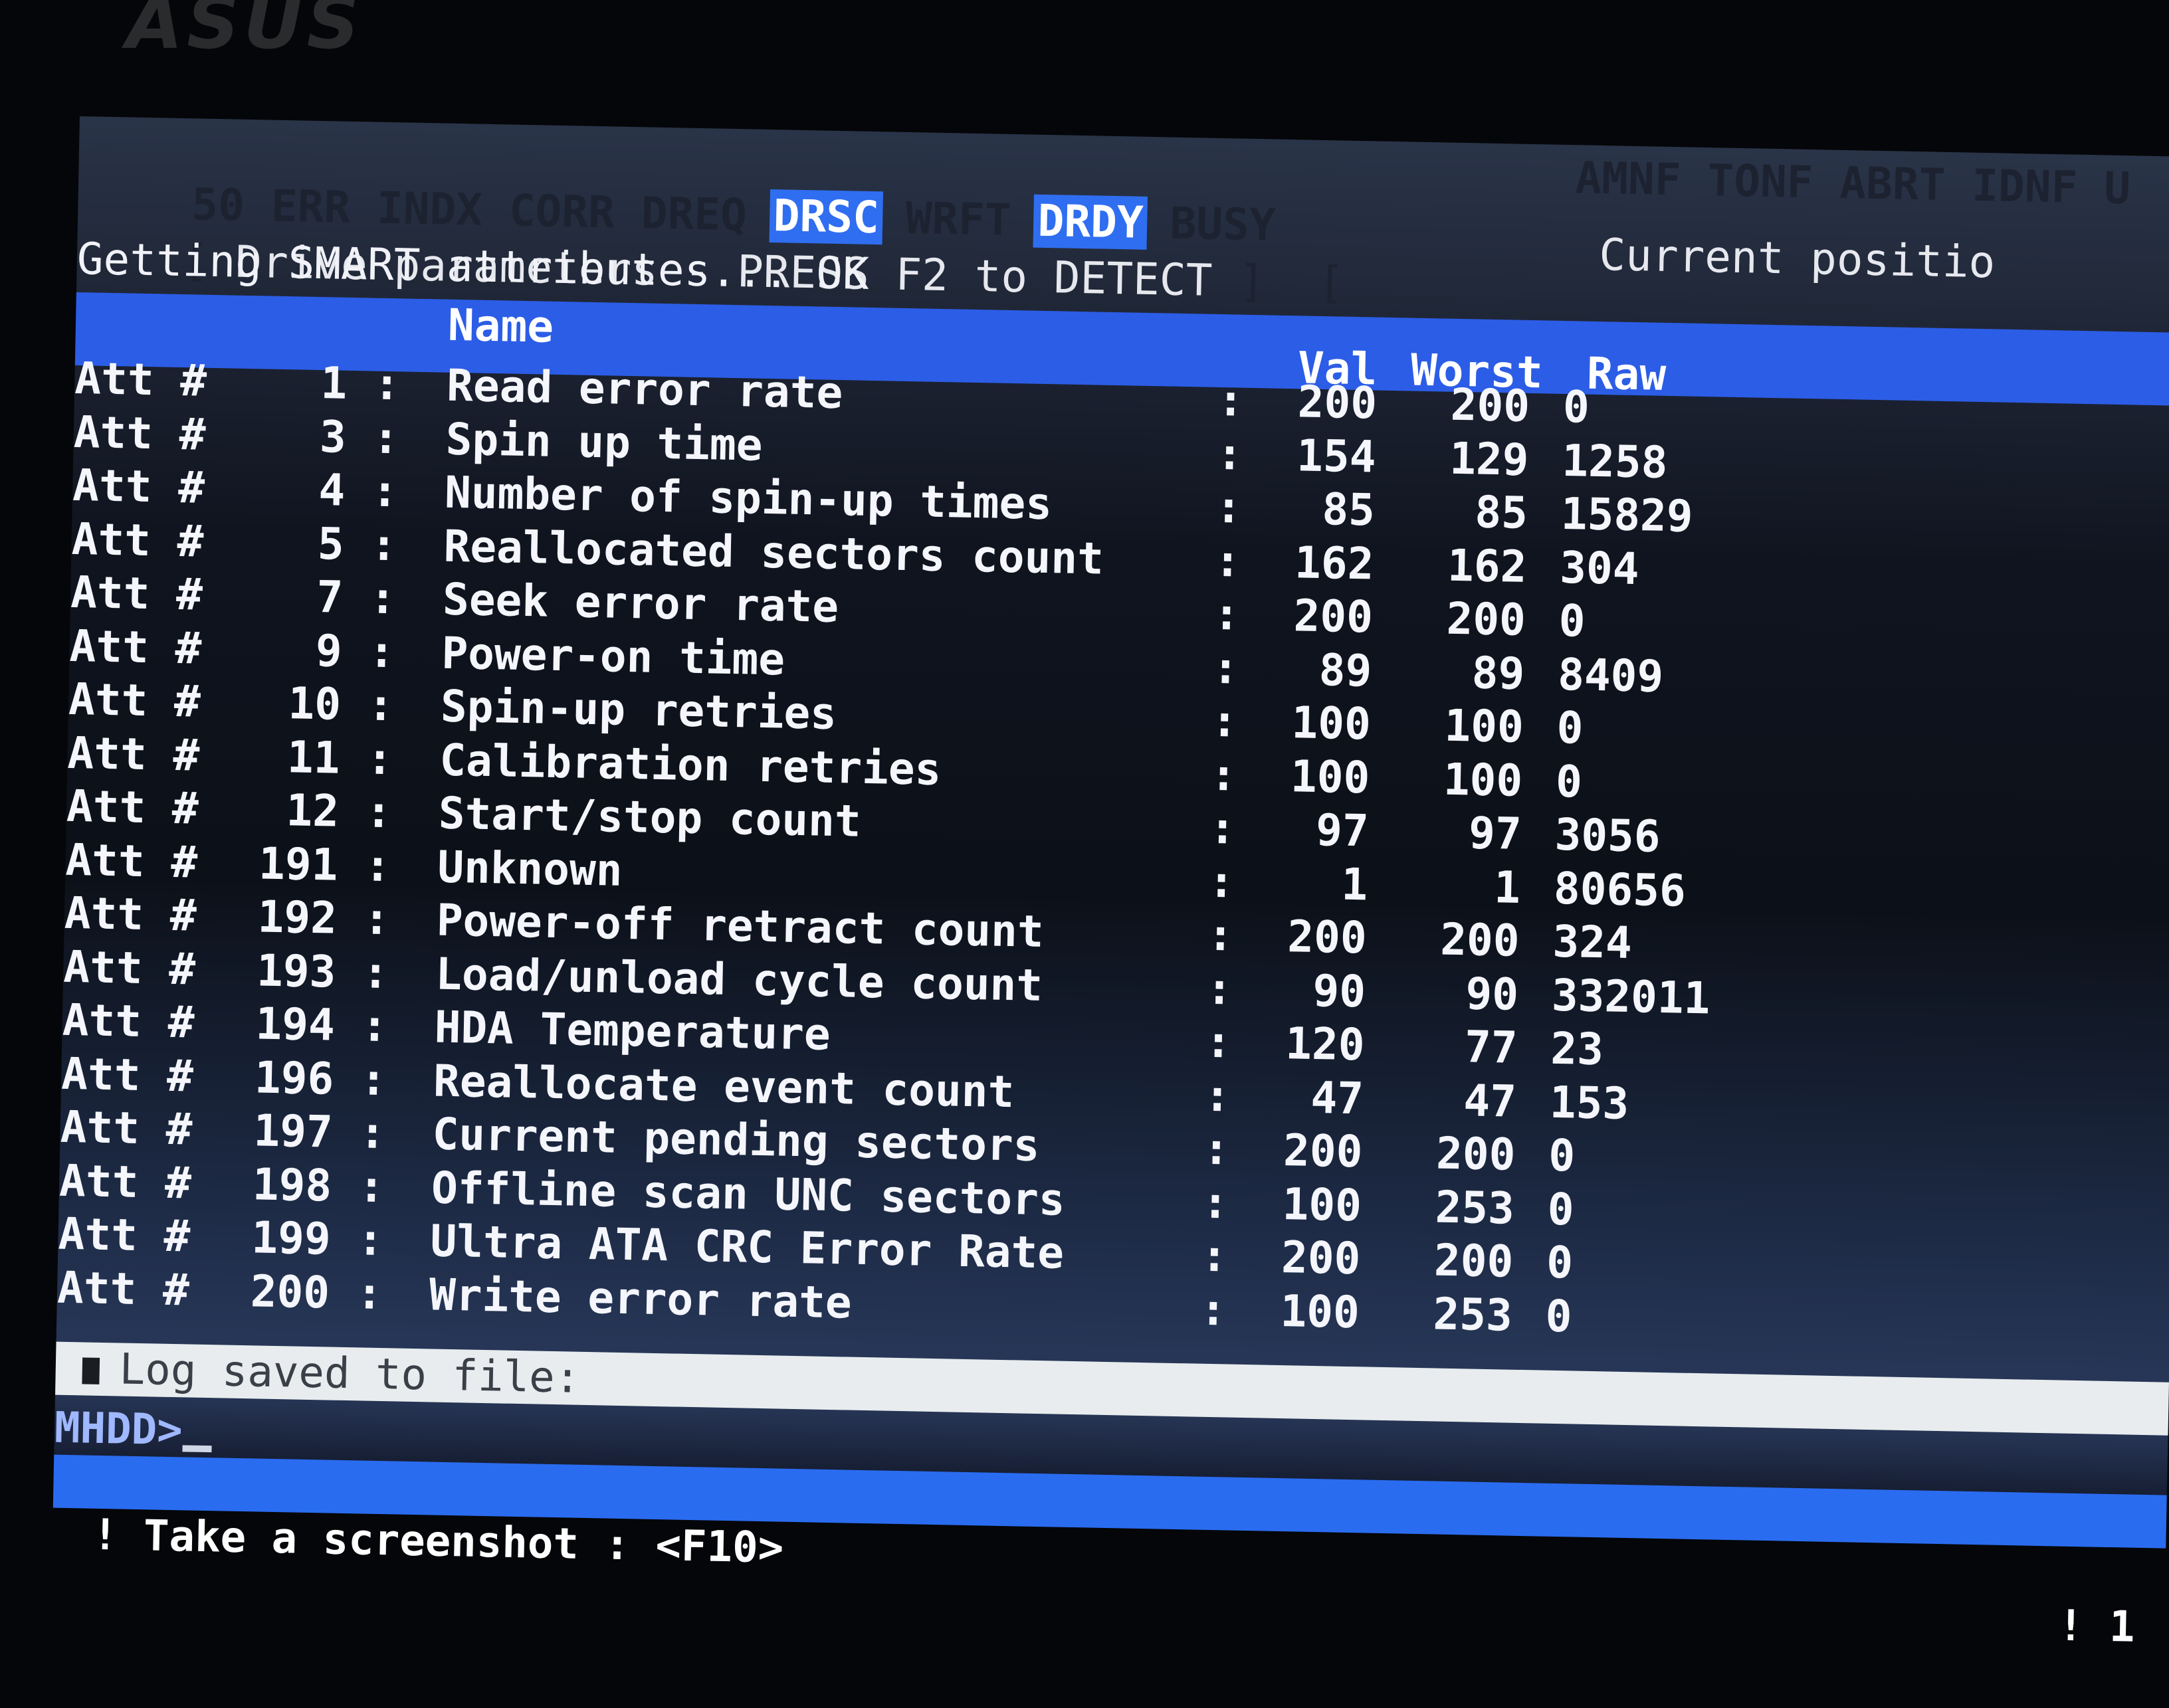 The image size is (2169, 1708). Describe the element at coordinates (294, 1078) in the screenshot. I see `attribute-id: 196` at that location.